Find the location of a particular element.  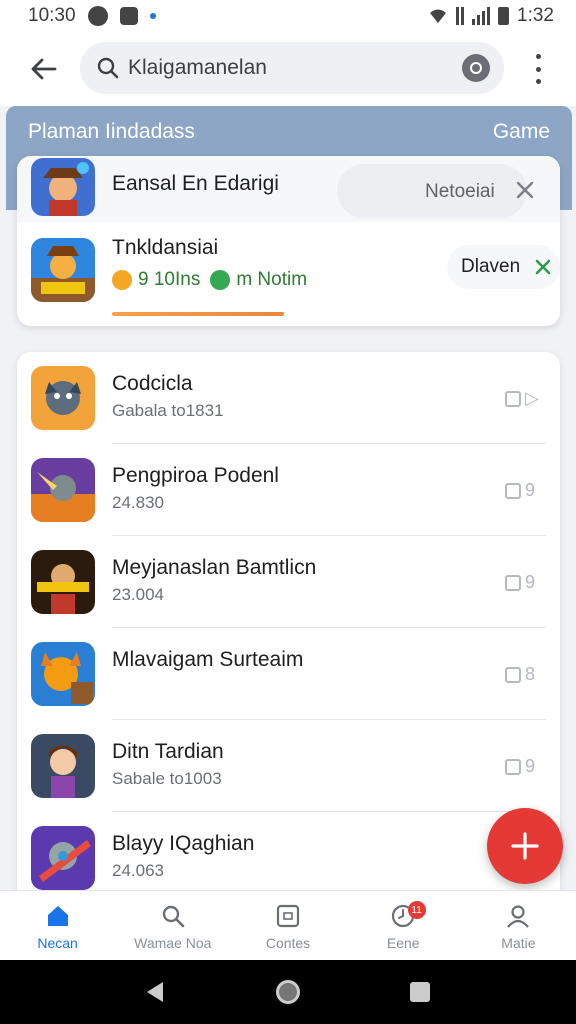

count-label: 8 is located at coordinates (530, 674).